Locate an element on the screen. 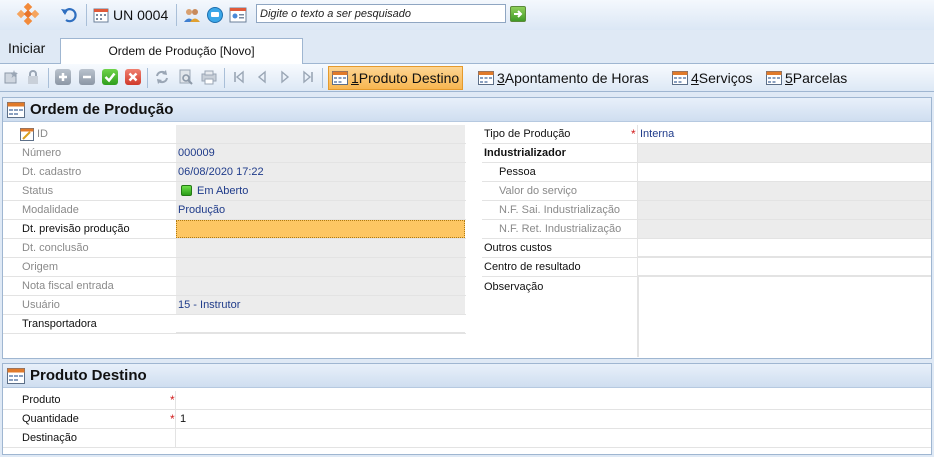 The image size is (934, 457). new-record-icon is located at coordinates (11, 77).